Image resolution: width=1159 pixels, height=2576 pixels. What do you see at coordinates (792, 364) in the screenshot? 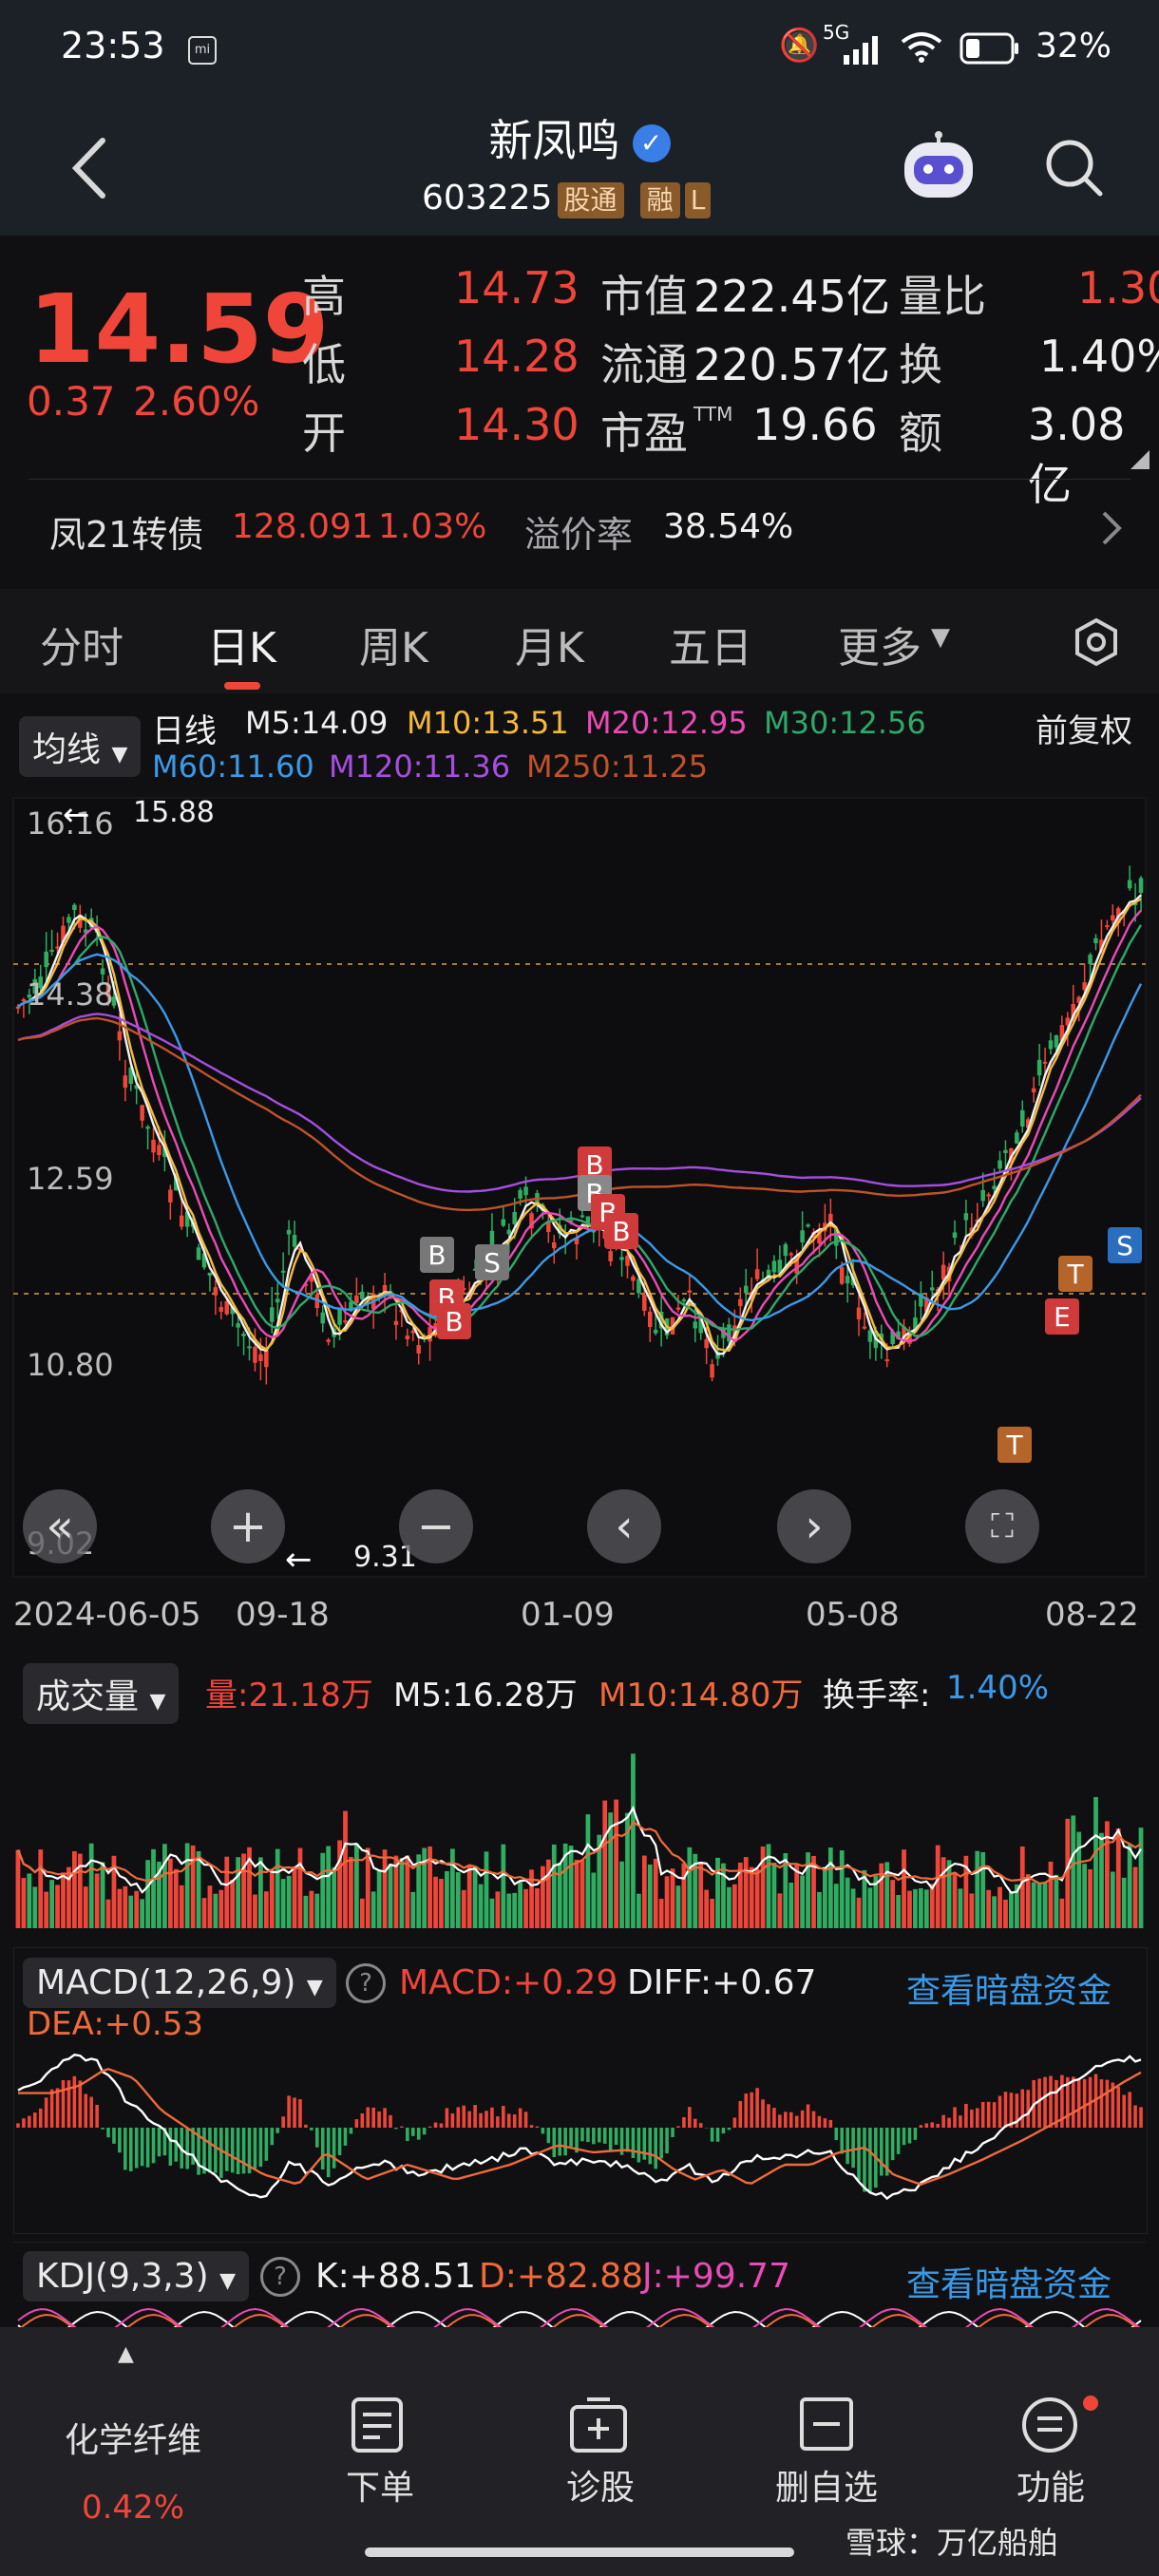
I see `value-float-cap: 220.57亿` at bounding box center [792, 364].